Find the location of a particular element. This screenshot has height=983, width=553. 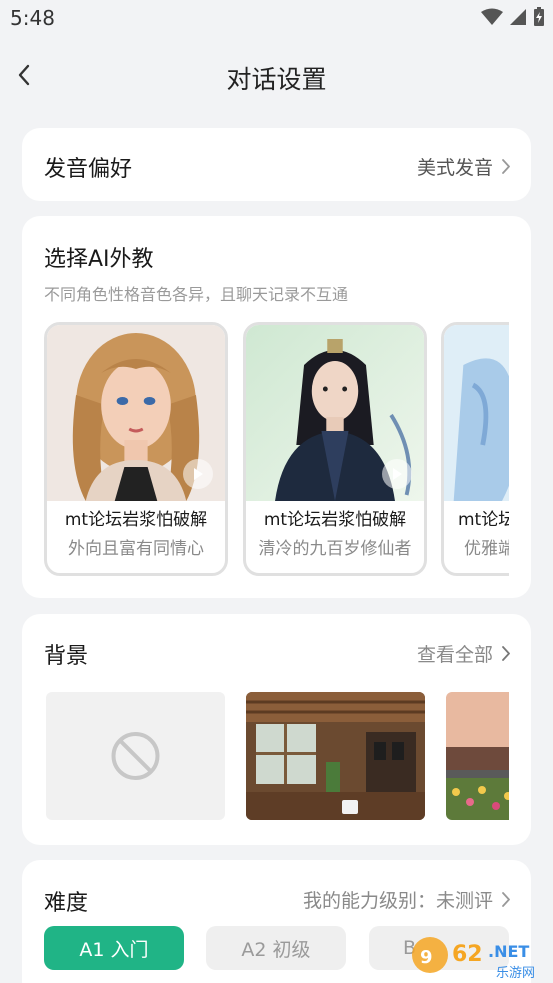

background-option-railway is located at coordinates (477, 756).